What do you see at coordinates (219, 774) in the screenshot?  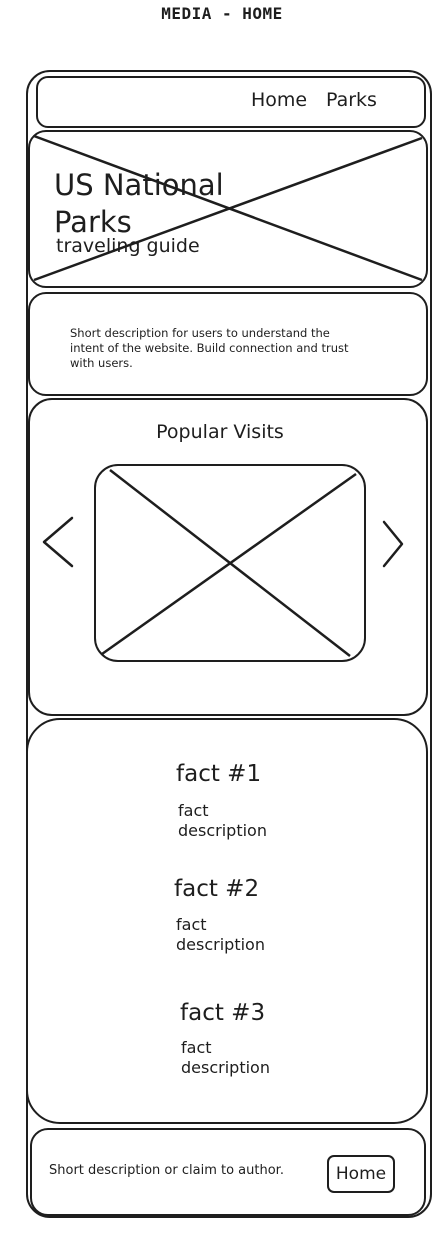 I see `fact-title-1: fact #1` at bounding box center [219, 774].